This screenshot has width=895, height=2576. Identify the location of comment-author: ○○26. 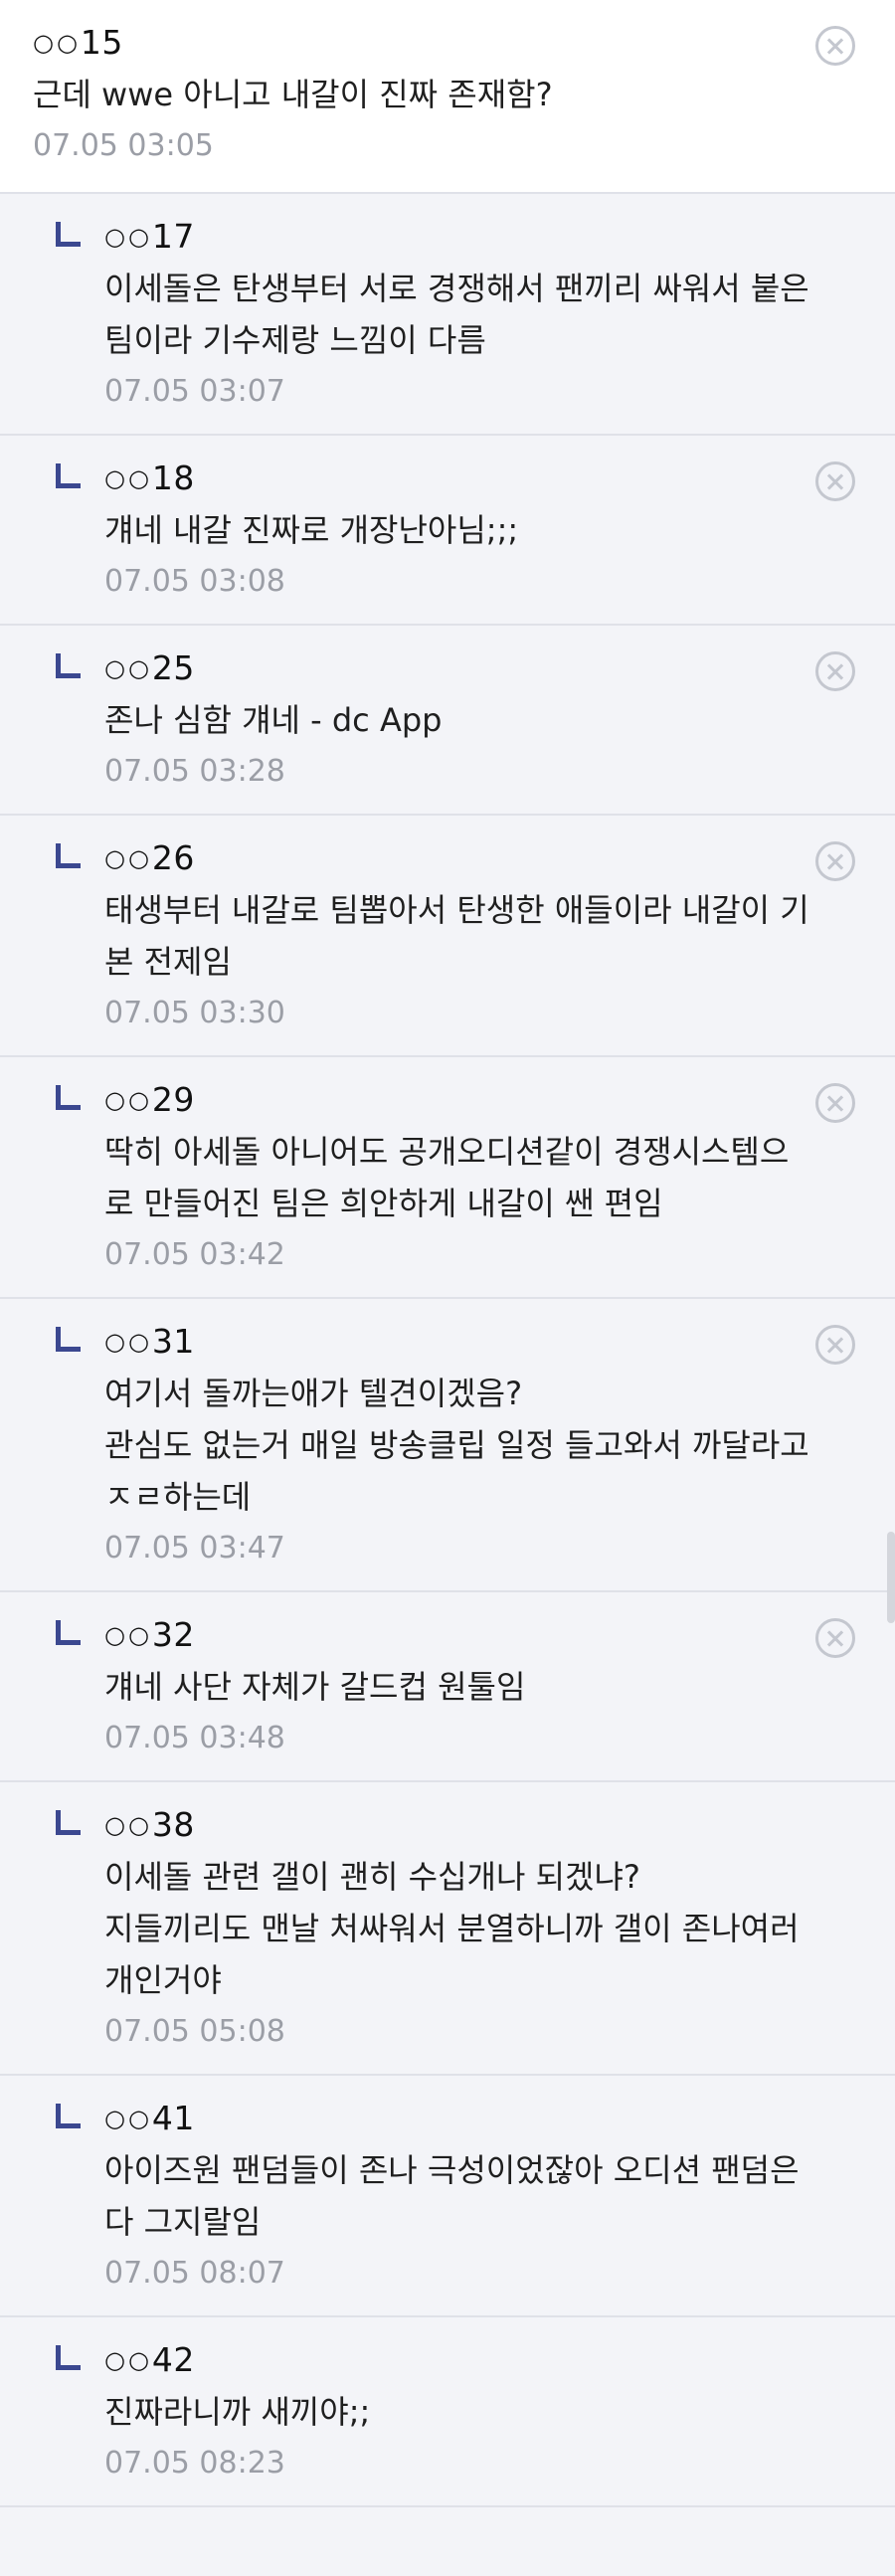
(479, 859).